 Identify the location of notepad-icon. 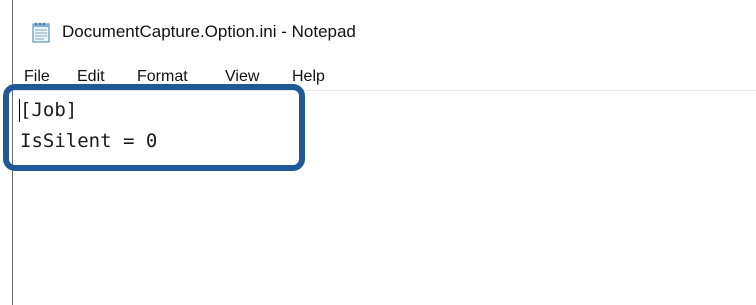
(40, 32).